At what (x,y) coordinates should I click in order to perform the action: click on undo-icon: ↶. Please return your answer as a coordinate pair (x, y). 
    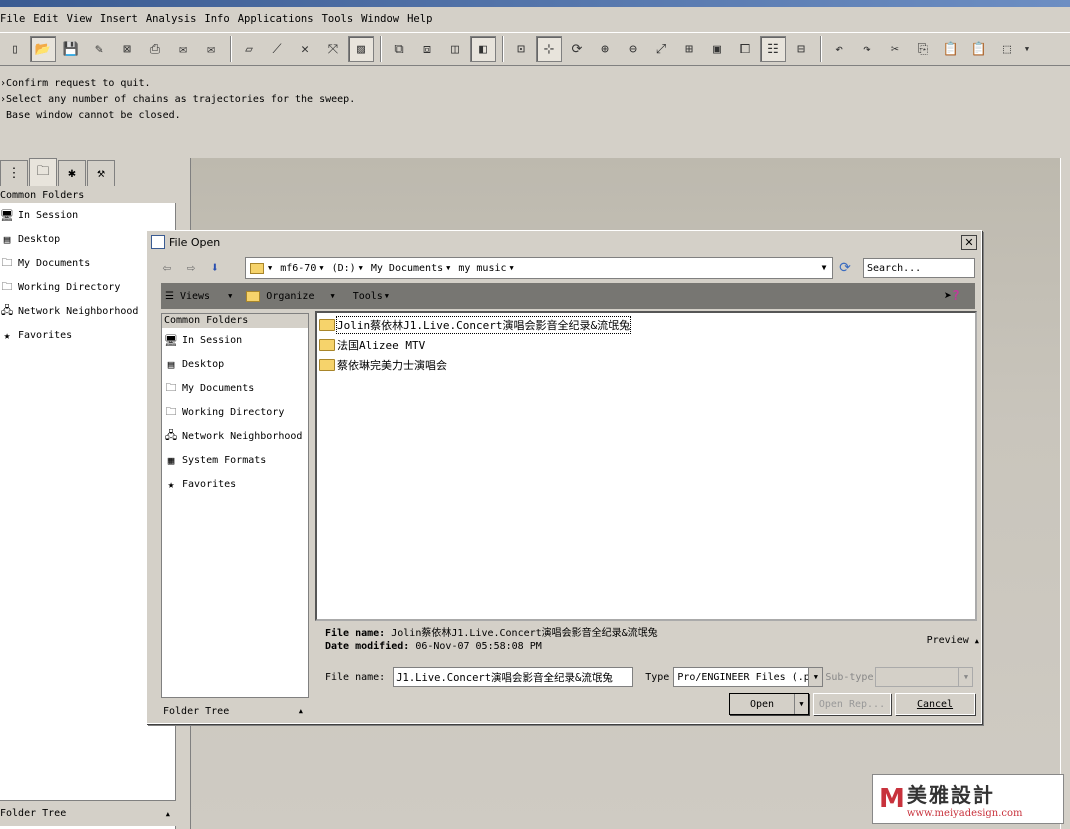
    Looking at the image, I should click on (839, 49).